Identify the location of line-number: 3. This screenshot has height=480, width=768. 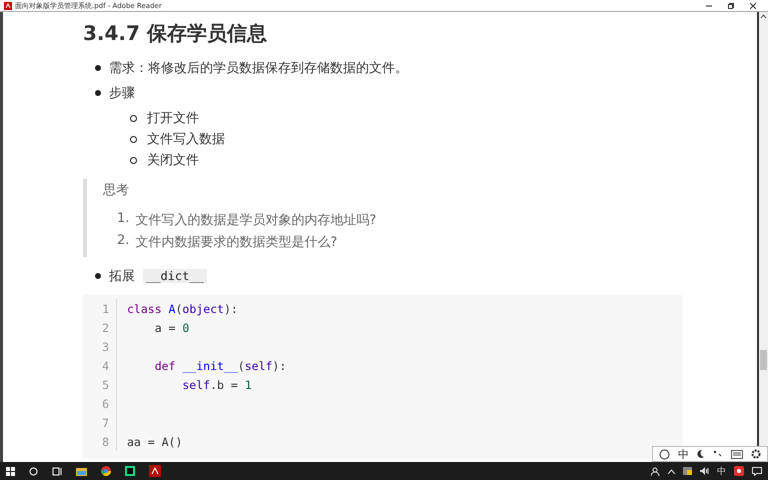
(100, 346).